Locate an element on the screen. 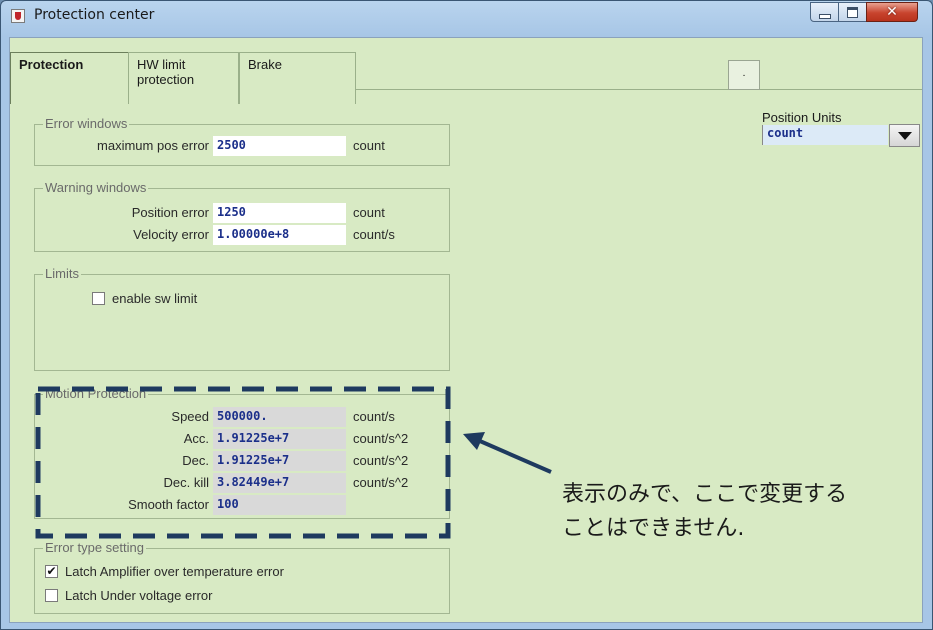 The width and height of the screenshot is (933, 630). maximum-pos-error-label: maximum pos error is located at coordinates (153, 145).